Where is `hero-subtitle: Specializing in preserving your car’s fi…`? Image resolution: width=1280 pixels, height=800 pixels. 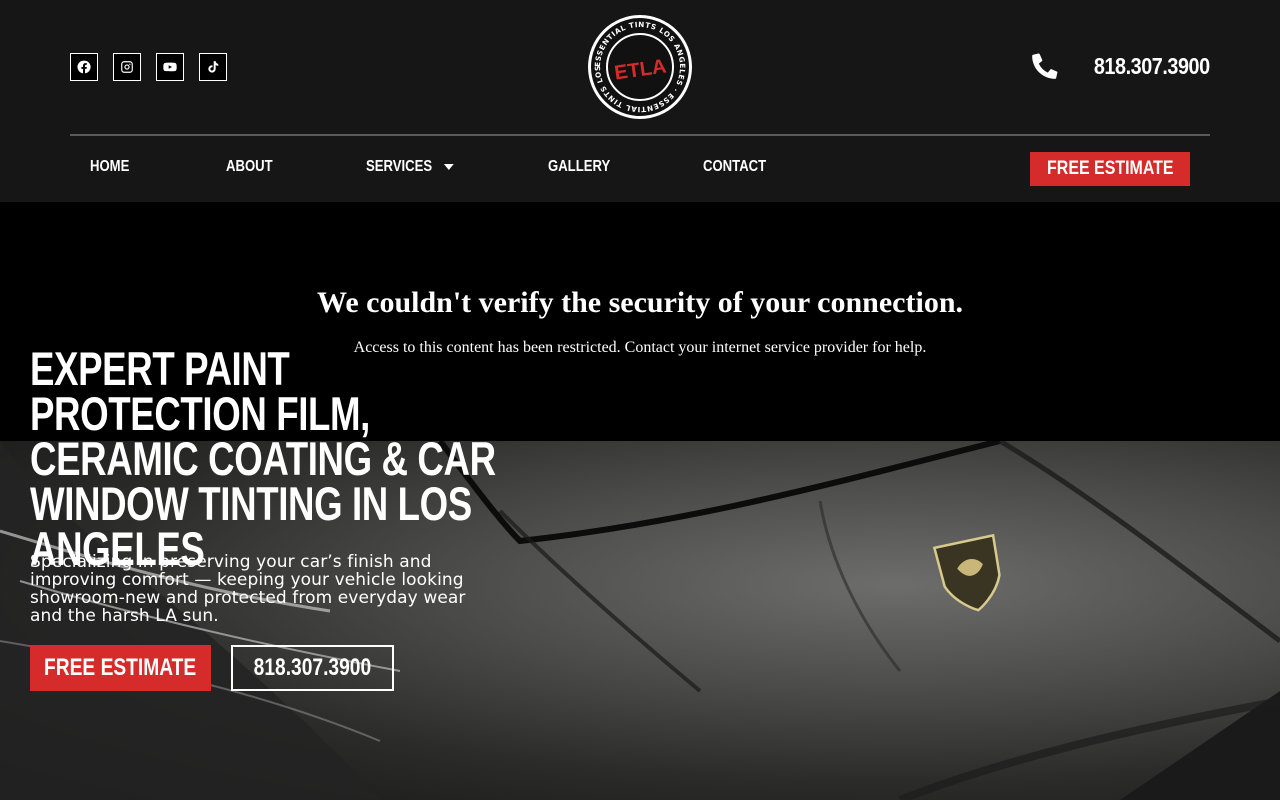
hero-subtitle: Specializing in preserving your car’s fi… is located at coordinates (248, 589).